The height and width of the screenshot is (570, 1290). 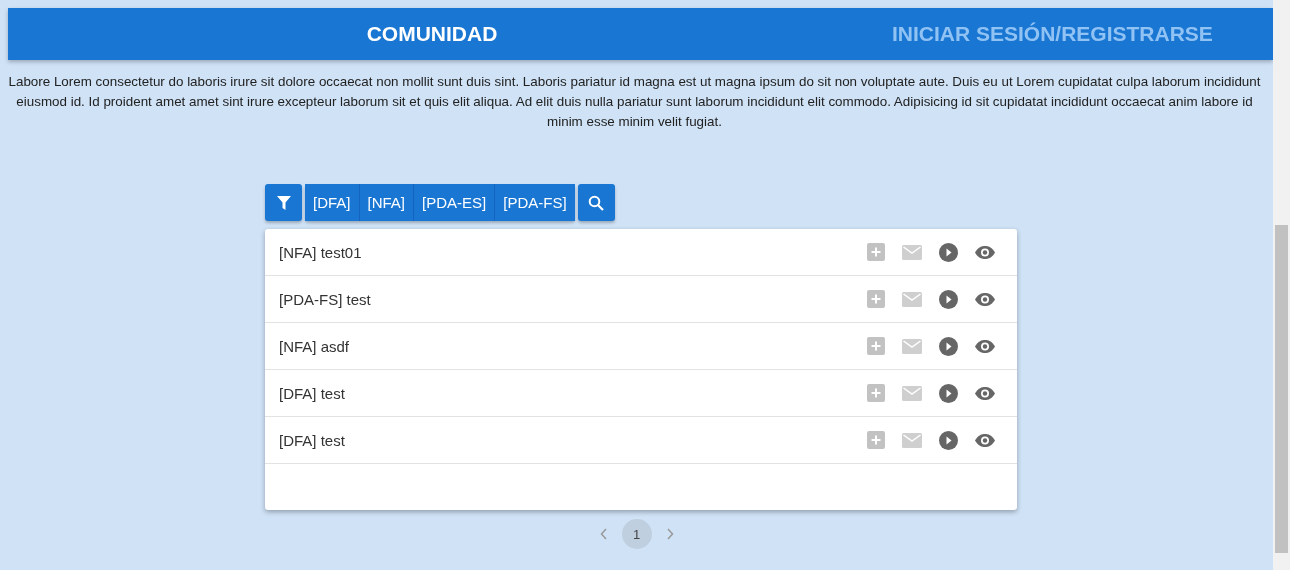 What do you see at coordinates (641, 346) in the screenshot?
I see `list-row: [NFA] asdf` at bounding box center [641, 346].